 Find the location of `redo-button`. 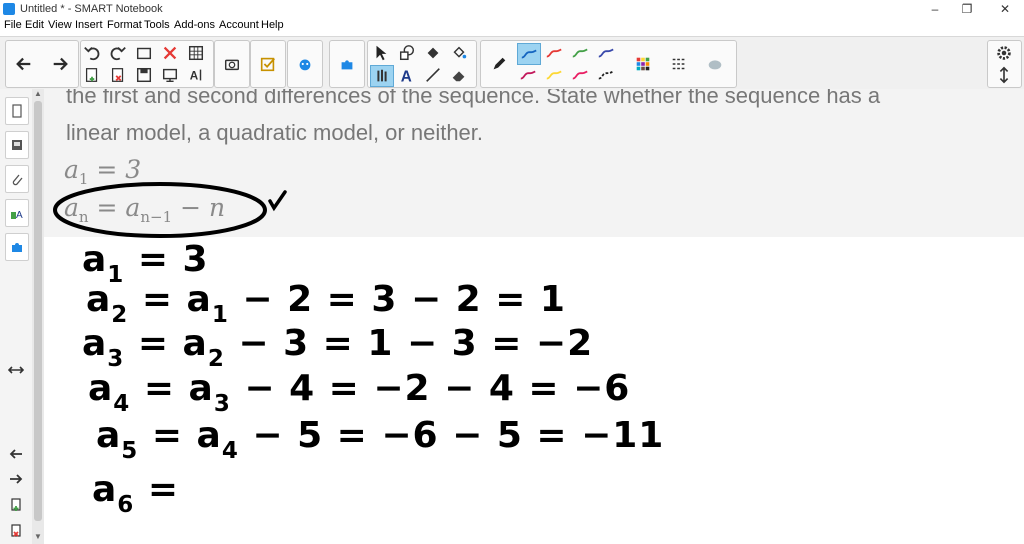

redo-button is located at coordinates (118, 53).